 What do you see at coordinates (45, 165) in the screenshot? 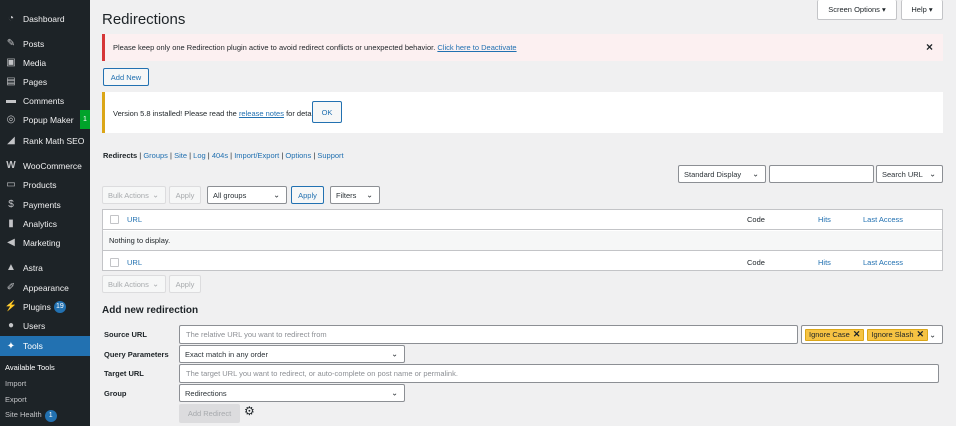
I see `sidebar-item-woocommerce: W WooCommerce` at bounding box center [45, 165].